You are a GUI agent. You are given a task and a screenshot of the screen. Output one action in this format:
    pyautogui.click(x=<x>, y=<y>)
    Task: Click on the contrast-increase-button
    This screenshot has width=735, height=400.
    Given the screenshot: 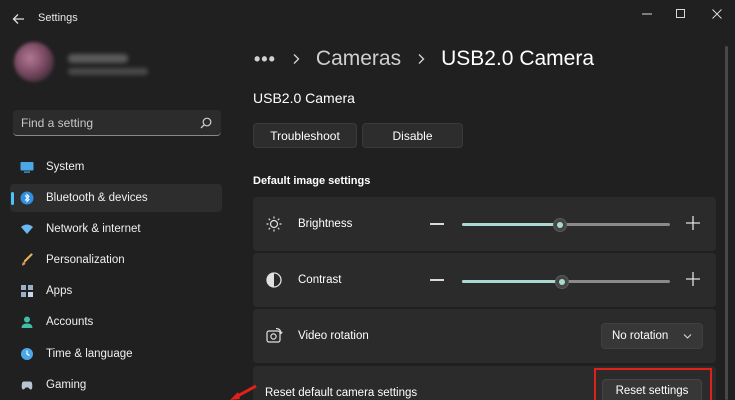 What is the action you would take?
    pyautogui.click(x=693, y=279)
    